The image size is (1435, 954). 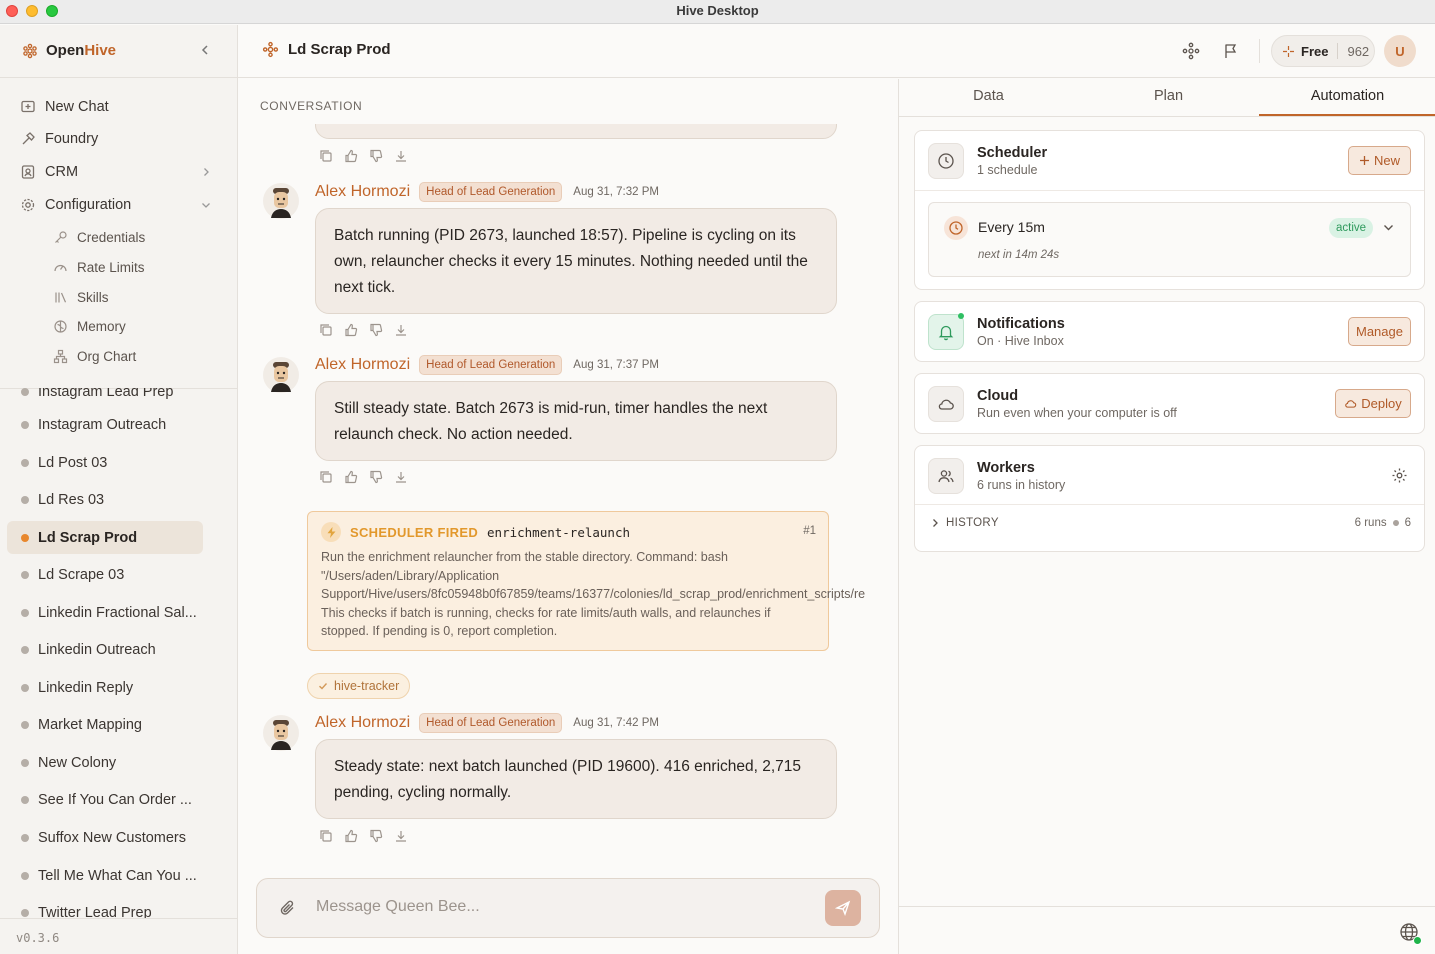 I want to click on role-badge: Head of Lead Generation, so click(x=491, y=192).